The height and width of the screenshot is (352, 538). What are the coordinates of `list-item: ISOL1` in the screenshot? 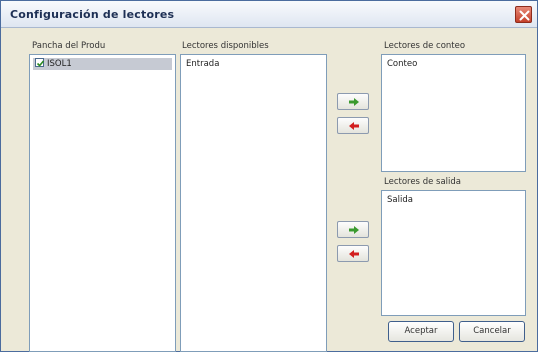 It's located at (102, 64).